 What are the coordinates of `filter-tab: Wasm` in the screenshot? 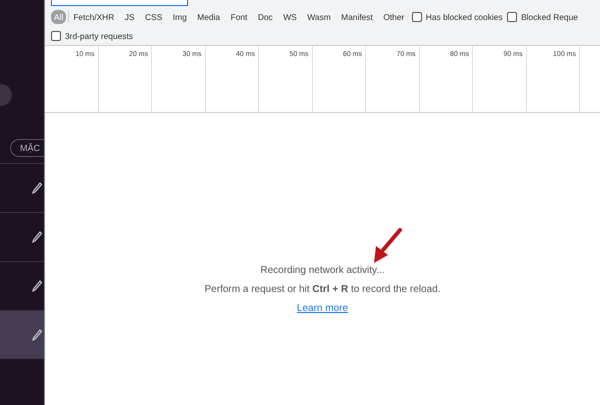 It's located at (319, 17).